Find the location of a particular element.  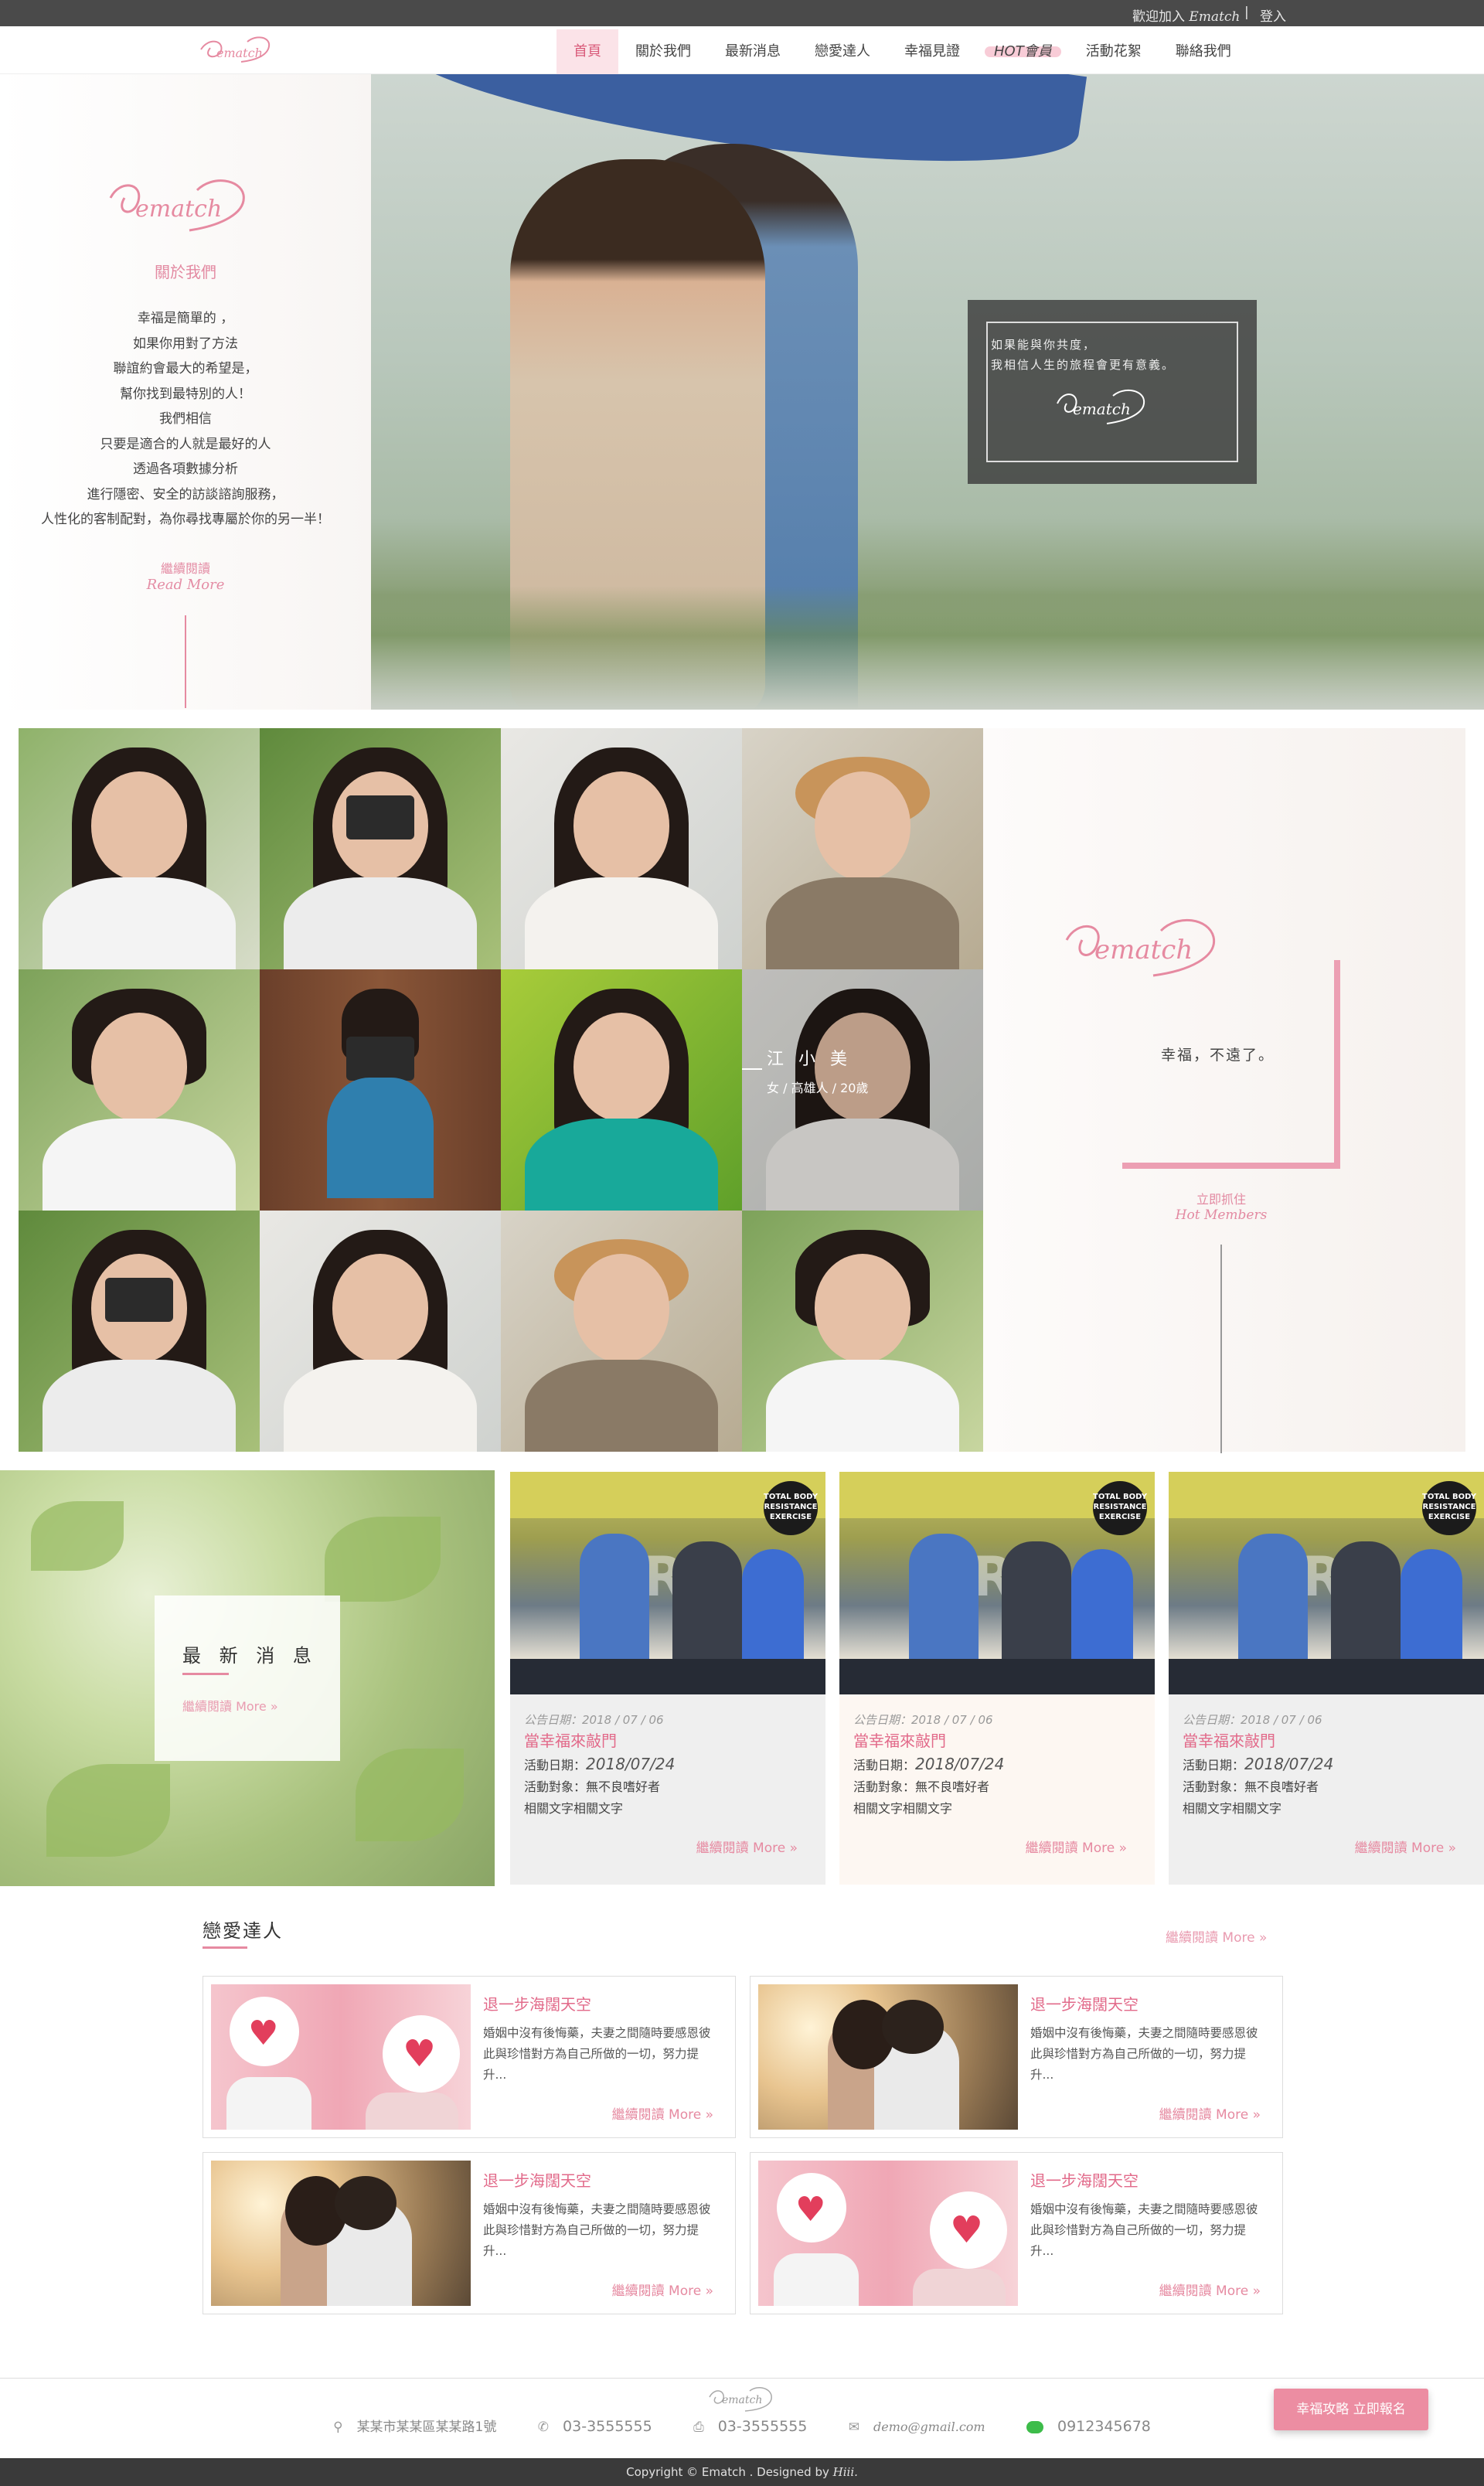

decor-frame is located at coordinates (1231, 1166).